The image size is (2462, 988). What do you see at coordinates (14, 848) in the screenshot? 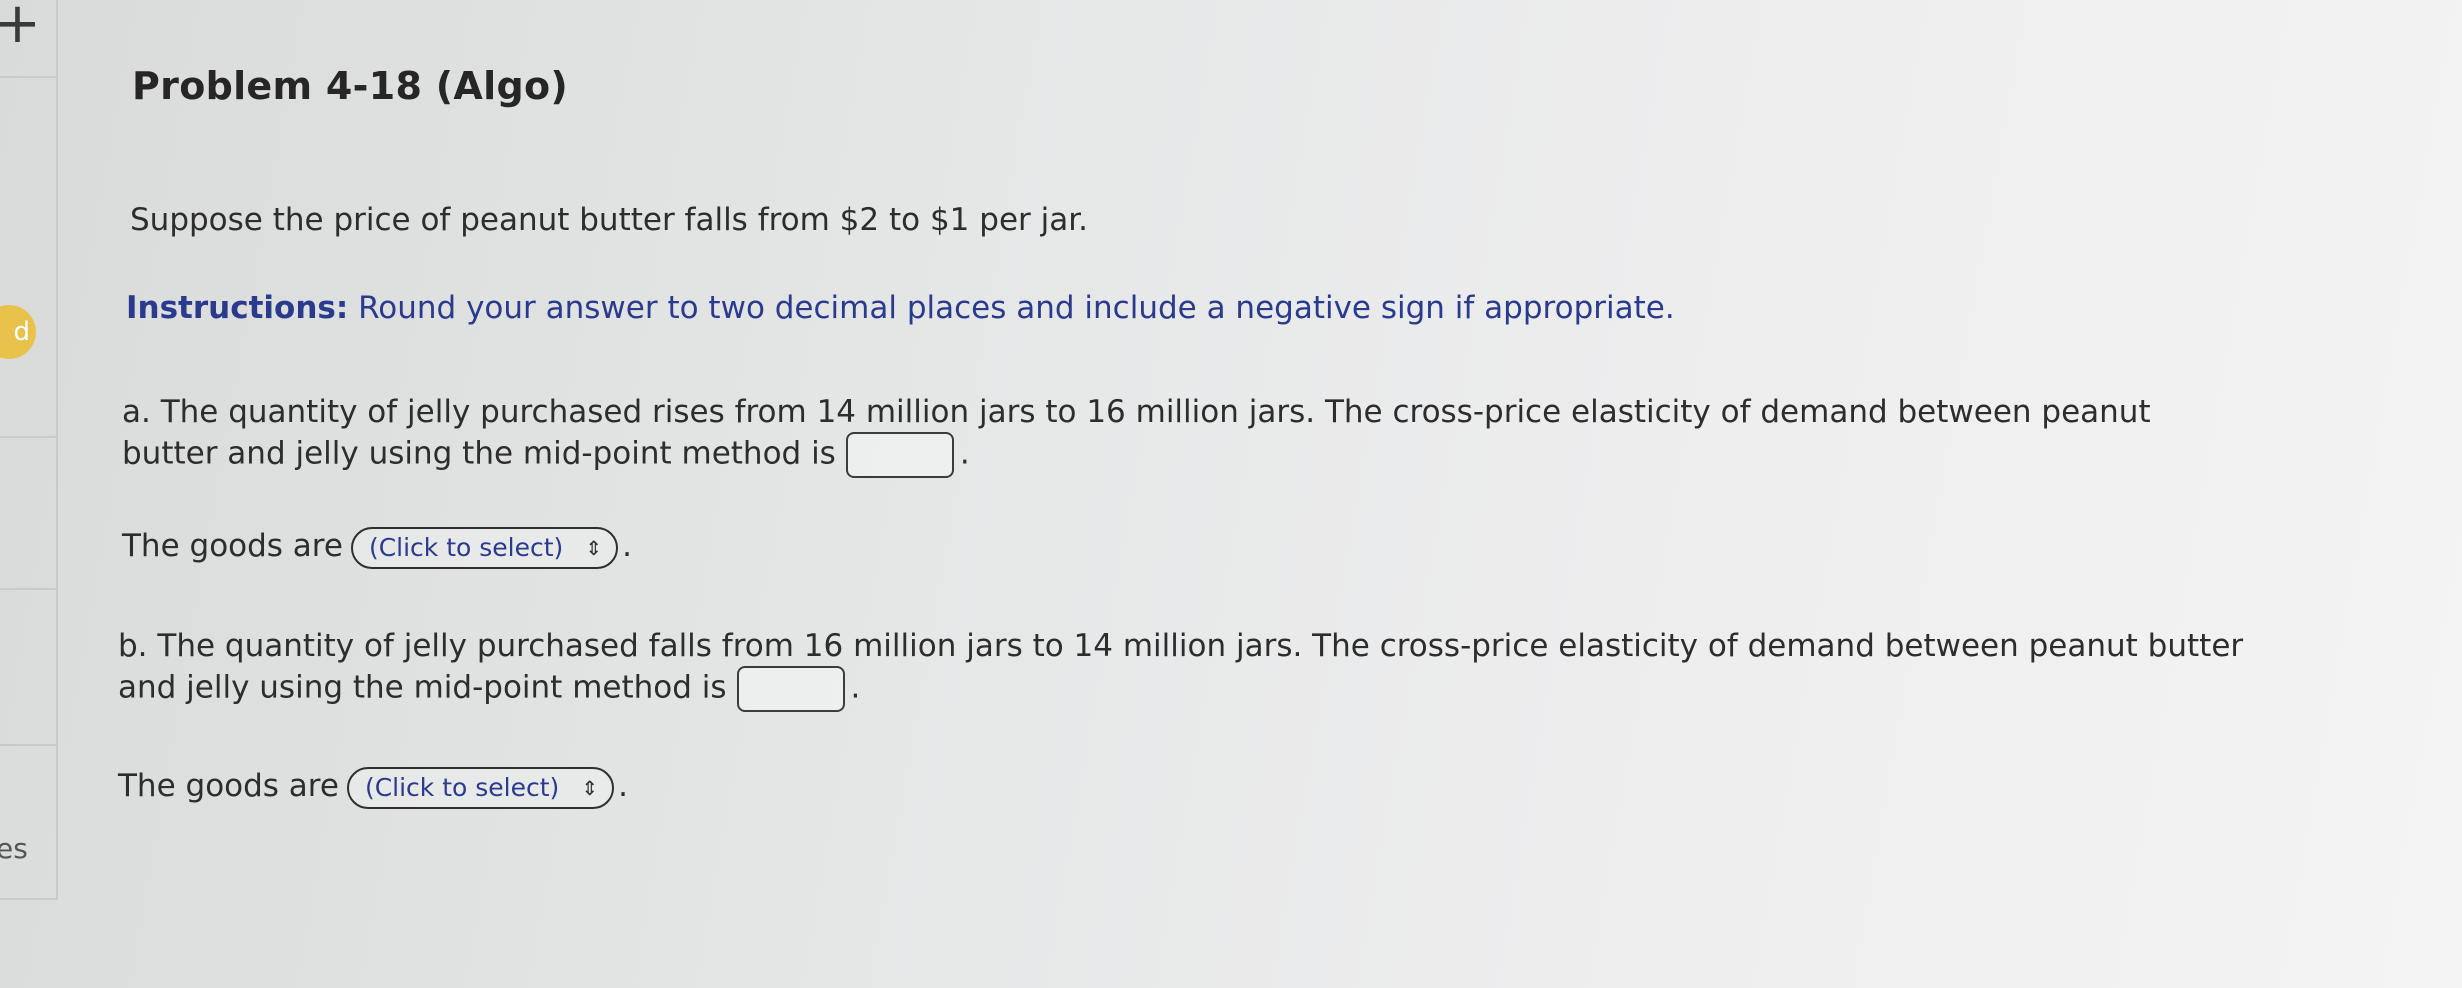
I see `sidebar-label: es` at bounding box center [14, 848].